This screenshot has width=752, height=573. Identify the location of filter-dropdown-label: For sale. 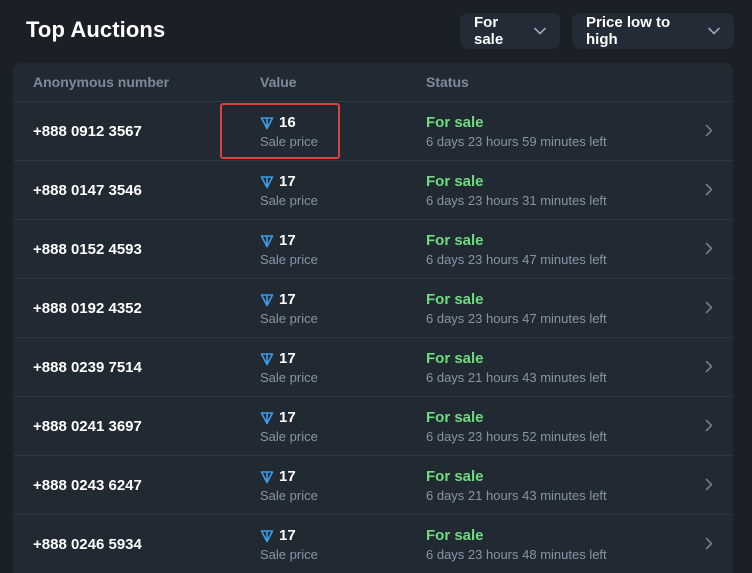
(489, 31).